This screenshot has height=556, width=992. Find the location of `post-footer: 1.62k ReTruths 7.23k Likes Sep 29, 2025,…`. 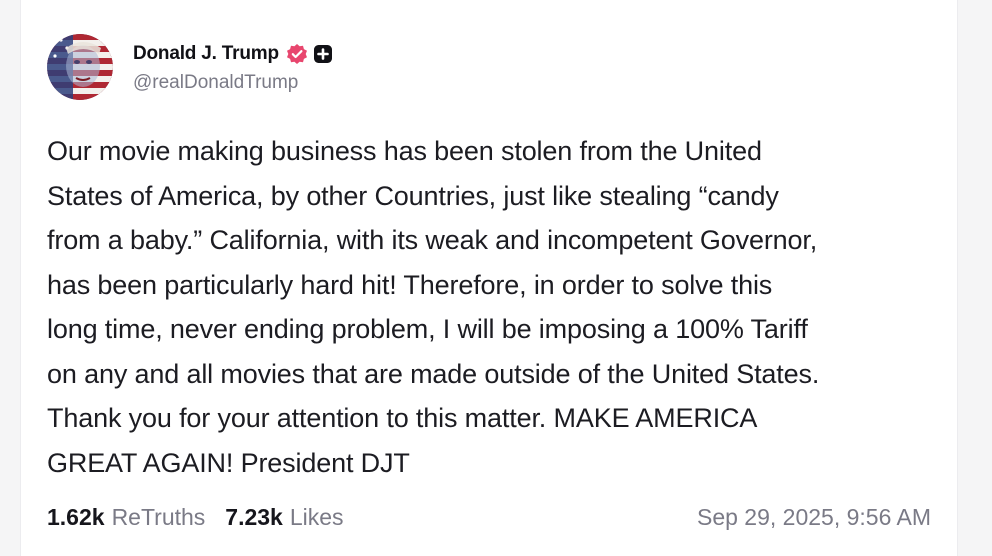

post-footer: 1.62k ReTruths 7.23k Likes Sep 29, 2025,… is located at coordinates (489, 517).